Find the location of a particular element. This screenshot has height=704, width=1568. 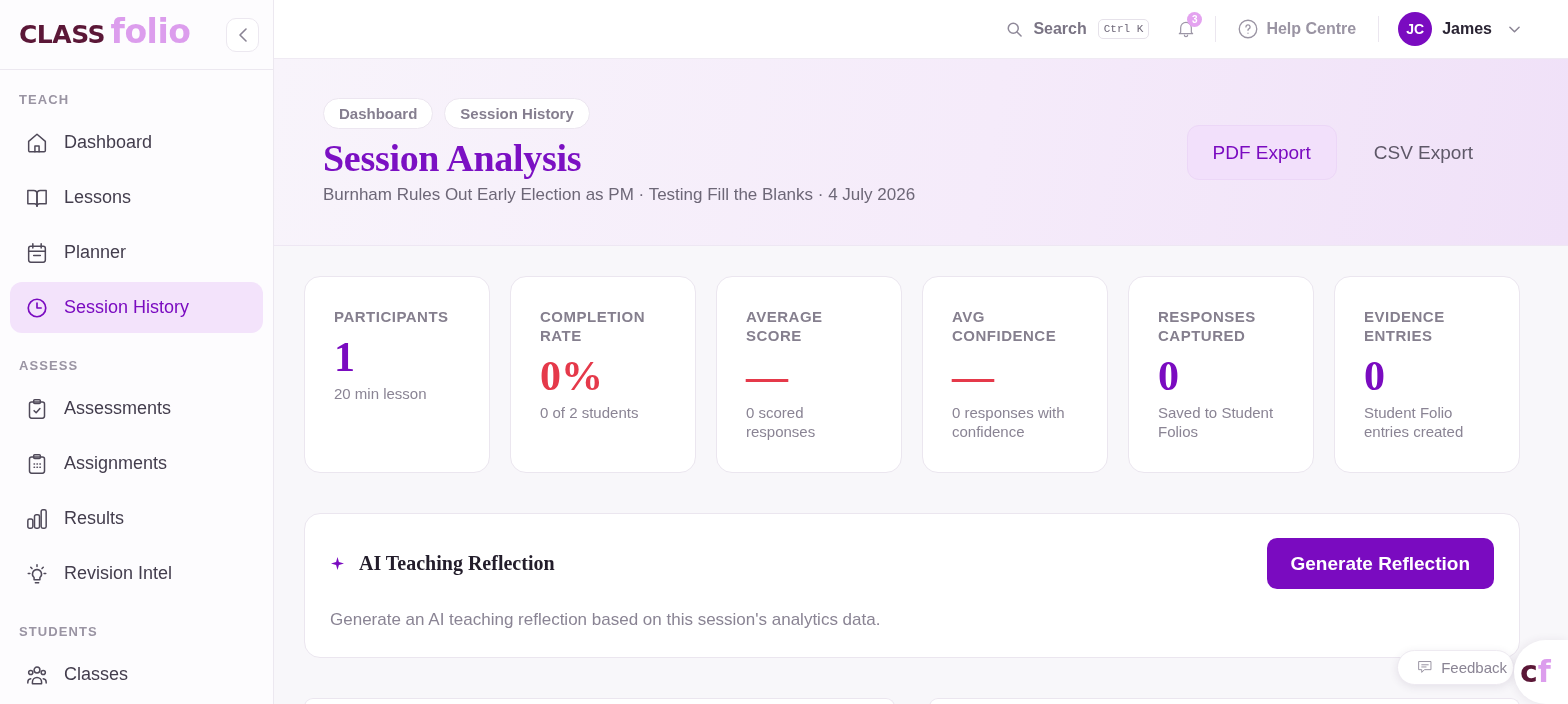

bar-chart-icon is located at coordinates (37, 518).